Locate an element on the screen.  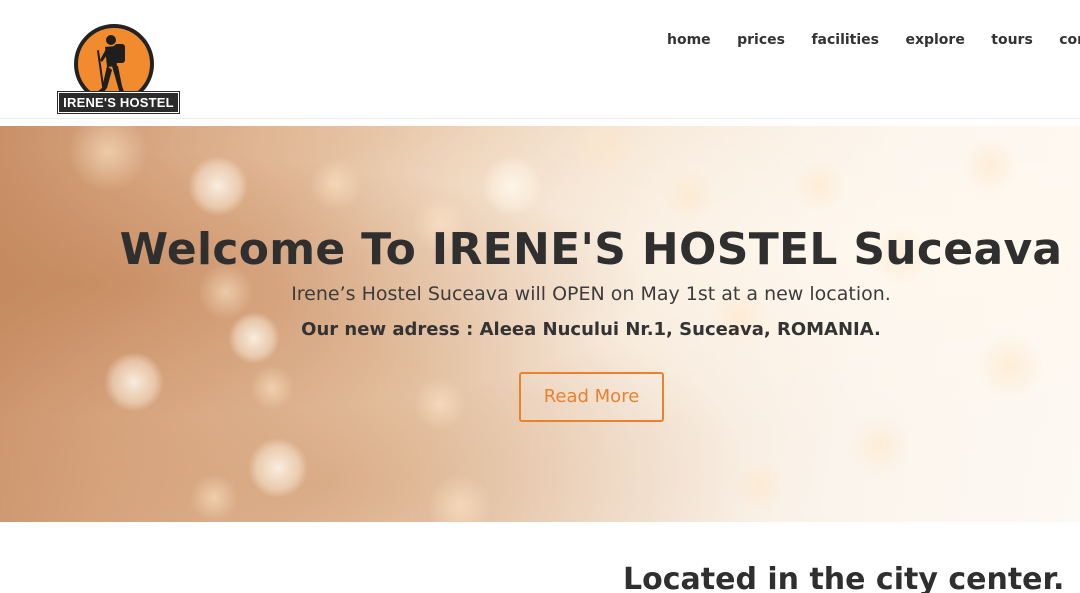
nav-contact: contact is located at coordinates (1069, 40).